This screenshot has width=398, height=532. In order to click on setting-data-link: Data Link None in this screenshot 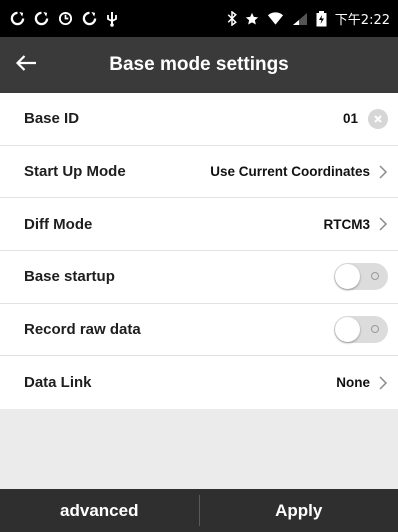, I will do `click(199, 383)`.